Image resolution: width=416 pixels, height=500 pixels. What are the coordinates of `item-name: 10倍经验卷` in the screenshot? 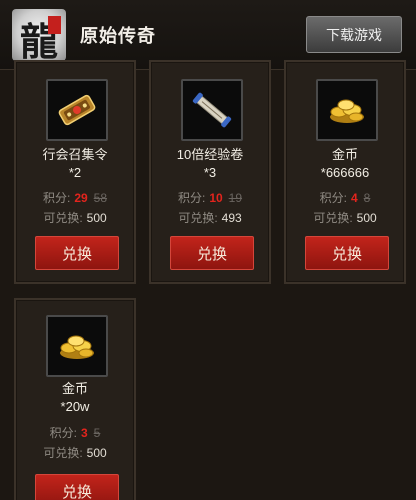 It's located at (210, 154).